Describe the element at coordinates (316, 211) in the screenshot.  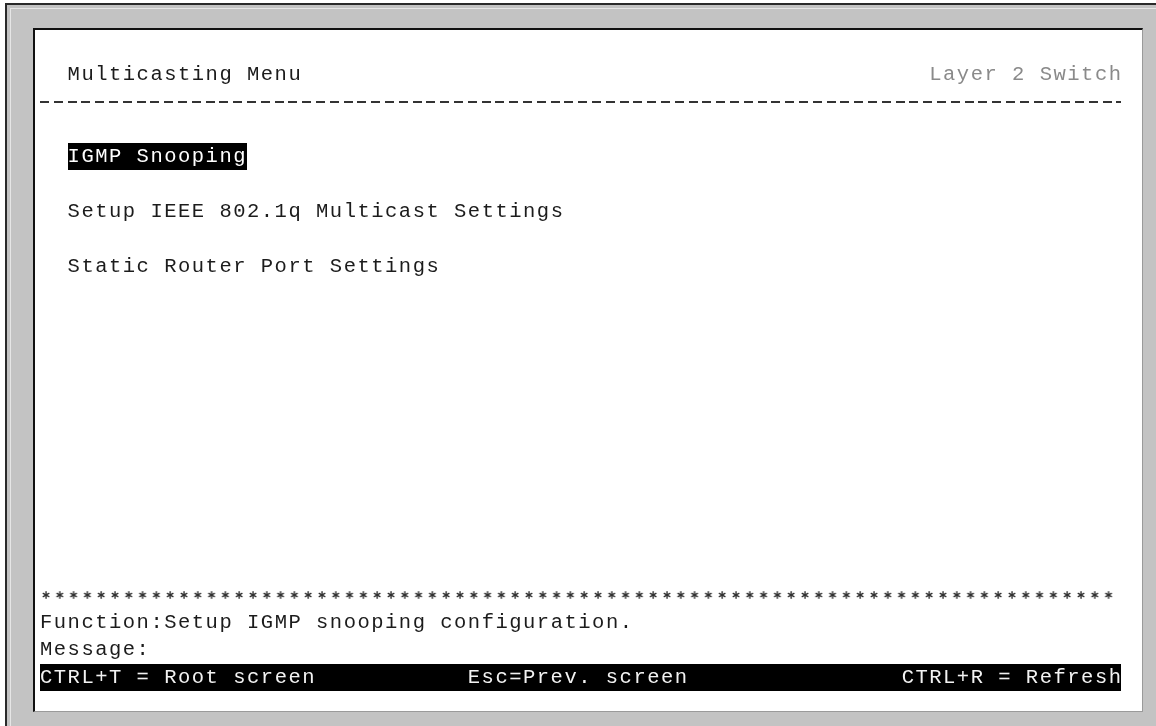
I see `menu-item: Setup IEEE 802.1q Multicast Settings` at that location.